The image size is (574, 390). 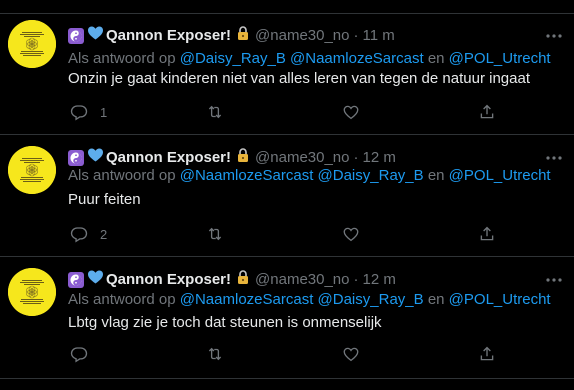 I want to click on tweet-actions, so click(x=283, y=354).